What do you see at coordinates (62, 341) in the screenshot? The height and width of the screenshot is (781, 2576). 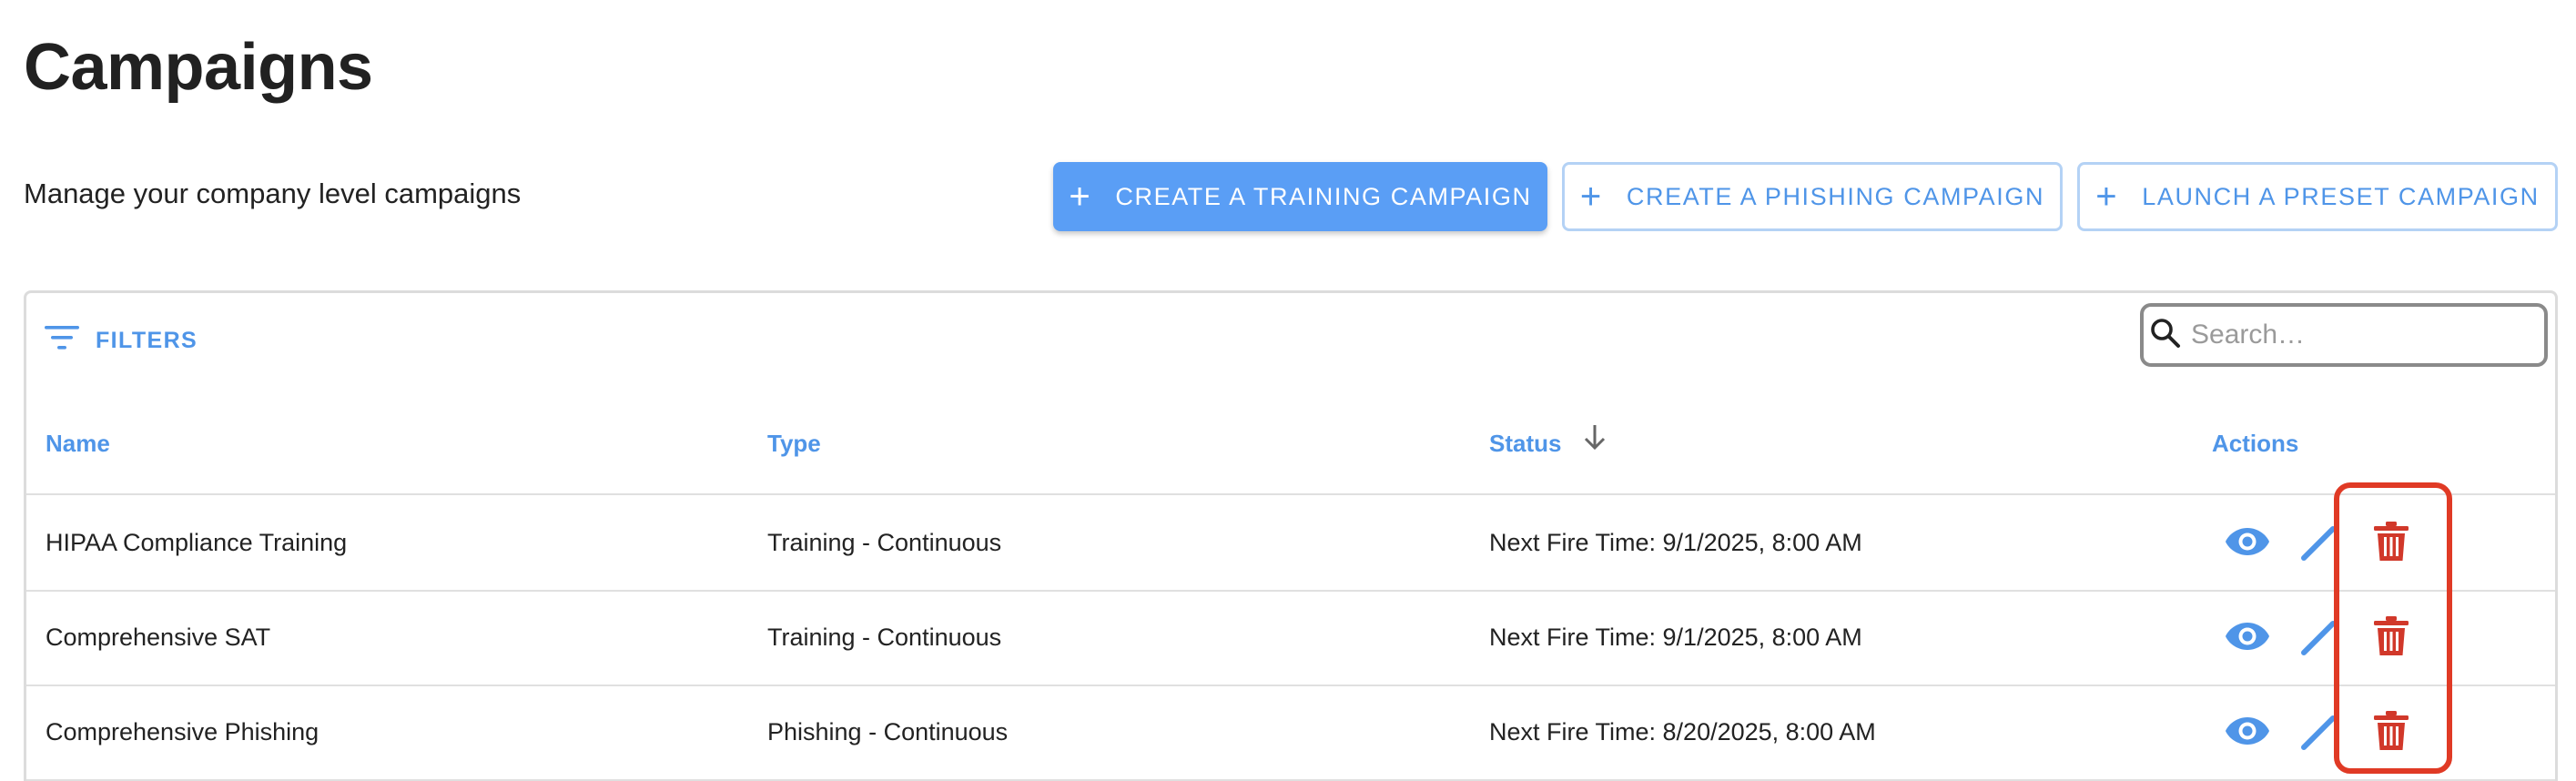 I see `filter-icon` at bounding box center [62, 341].